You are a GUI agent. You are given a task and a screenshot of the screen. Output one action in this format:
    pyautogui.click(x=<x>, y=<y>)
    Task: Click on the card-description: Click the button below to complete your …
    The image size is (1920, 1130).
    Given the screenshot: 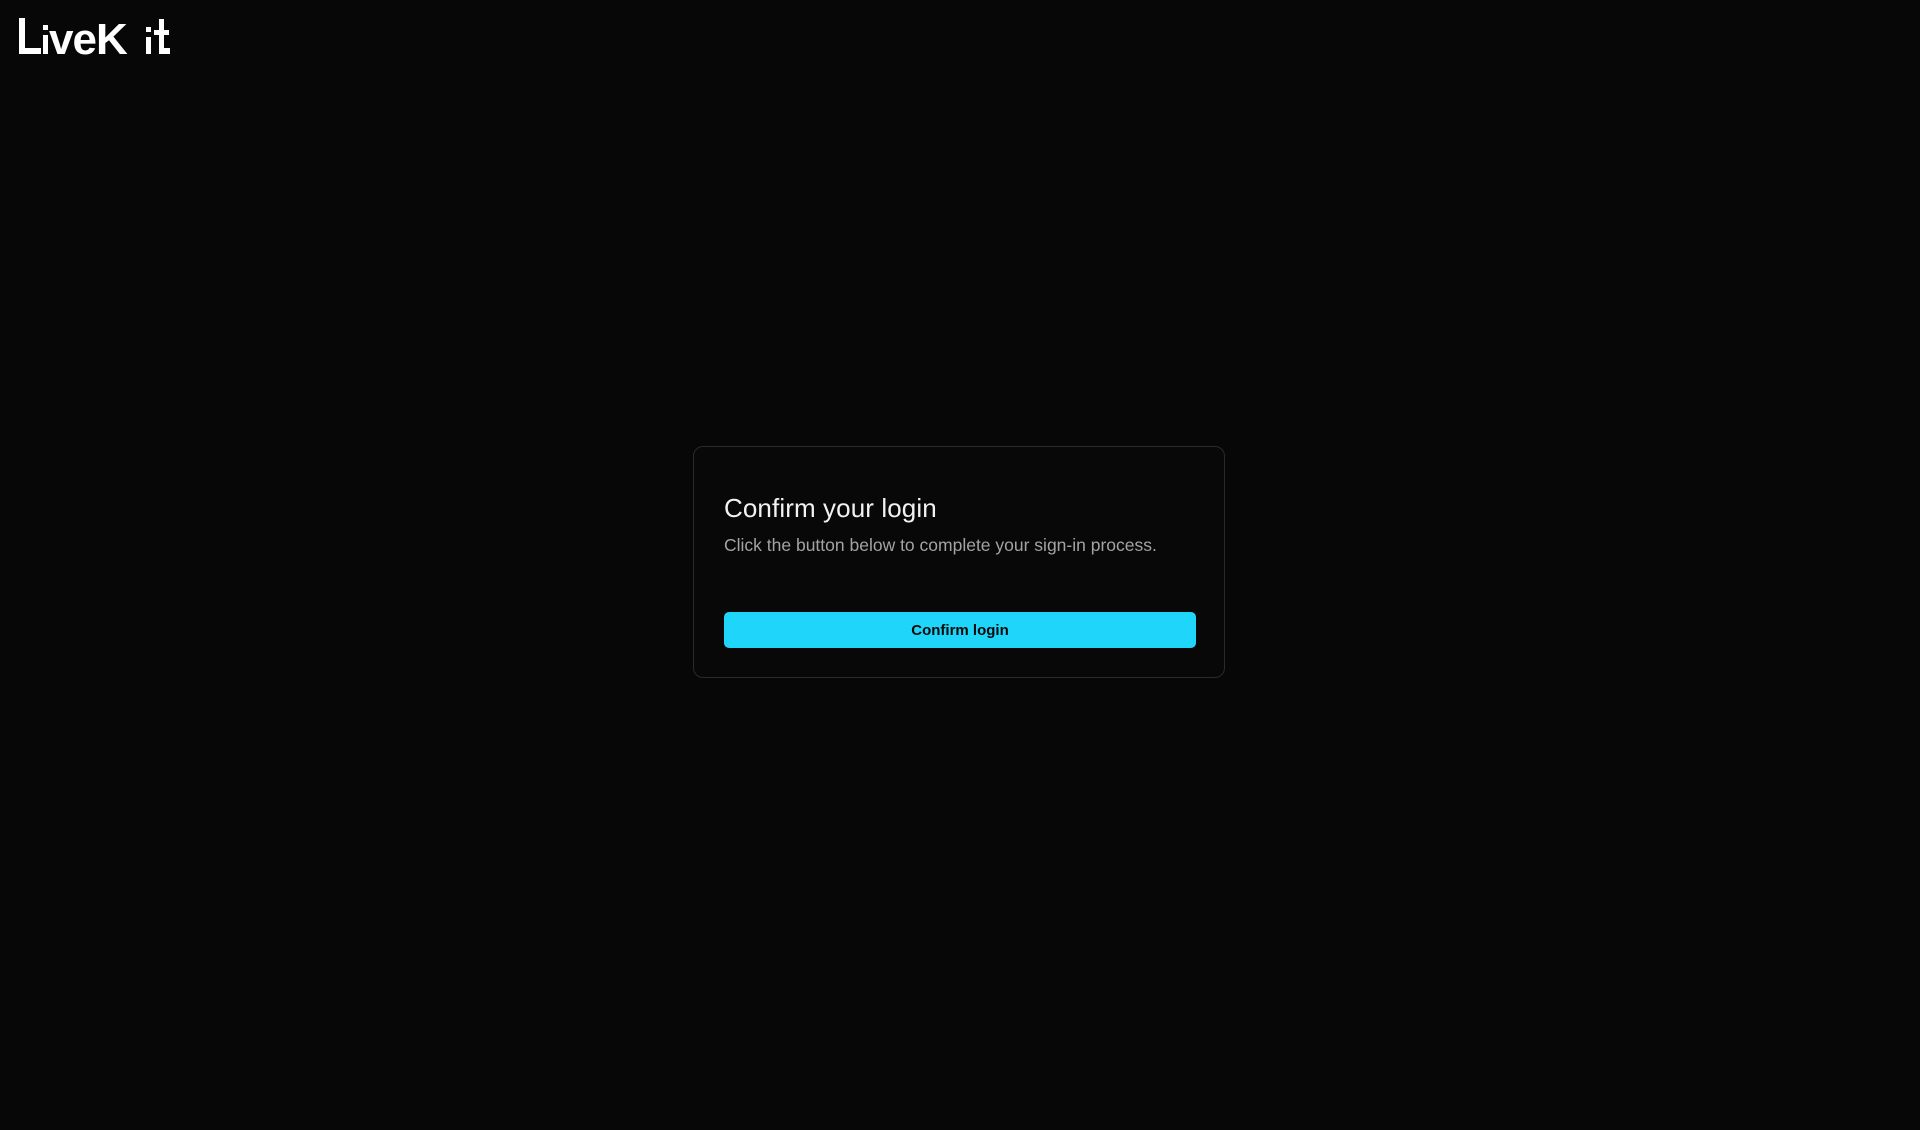 What is the action you would take?
    pyautogui.click(x=940, y=545)
    